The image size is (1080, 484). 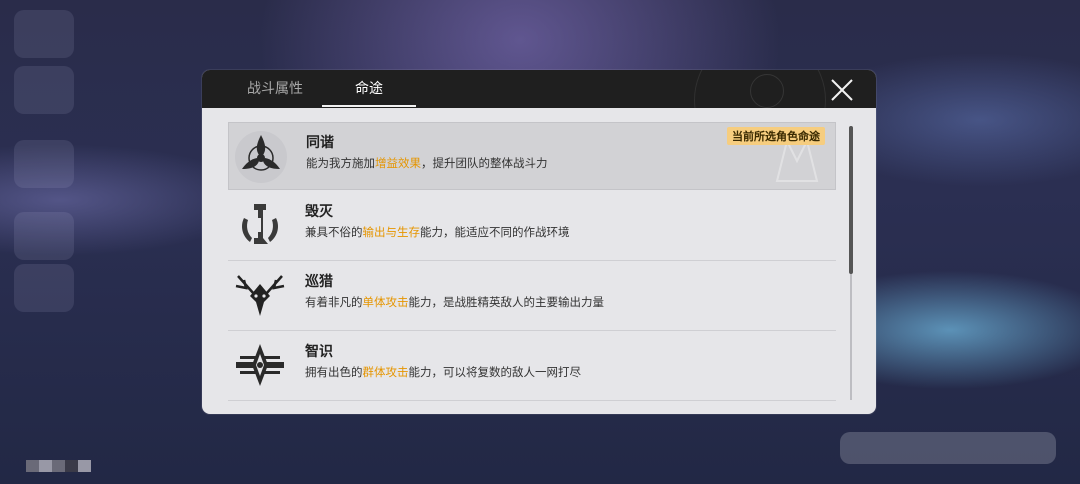 What do you see at coordinates (385, 372) in the screenshot?
I see `description-highlight: 群体攻击` at bounding box center [385, 372].